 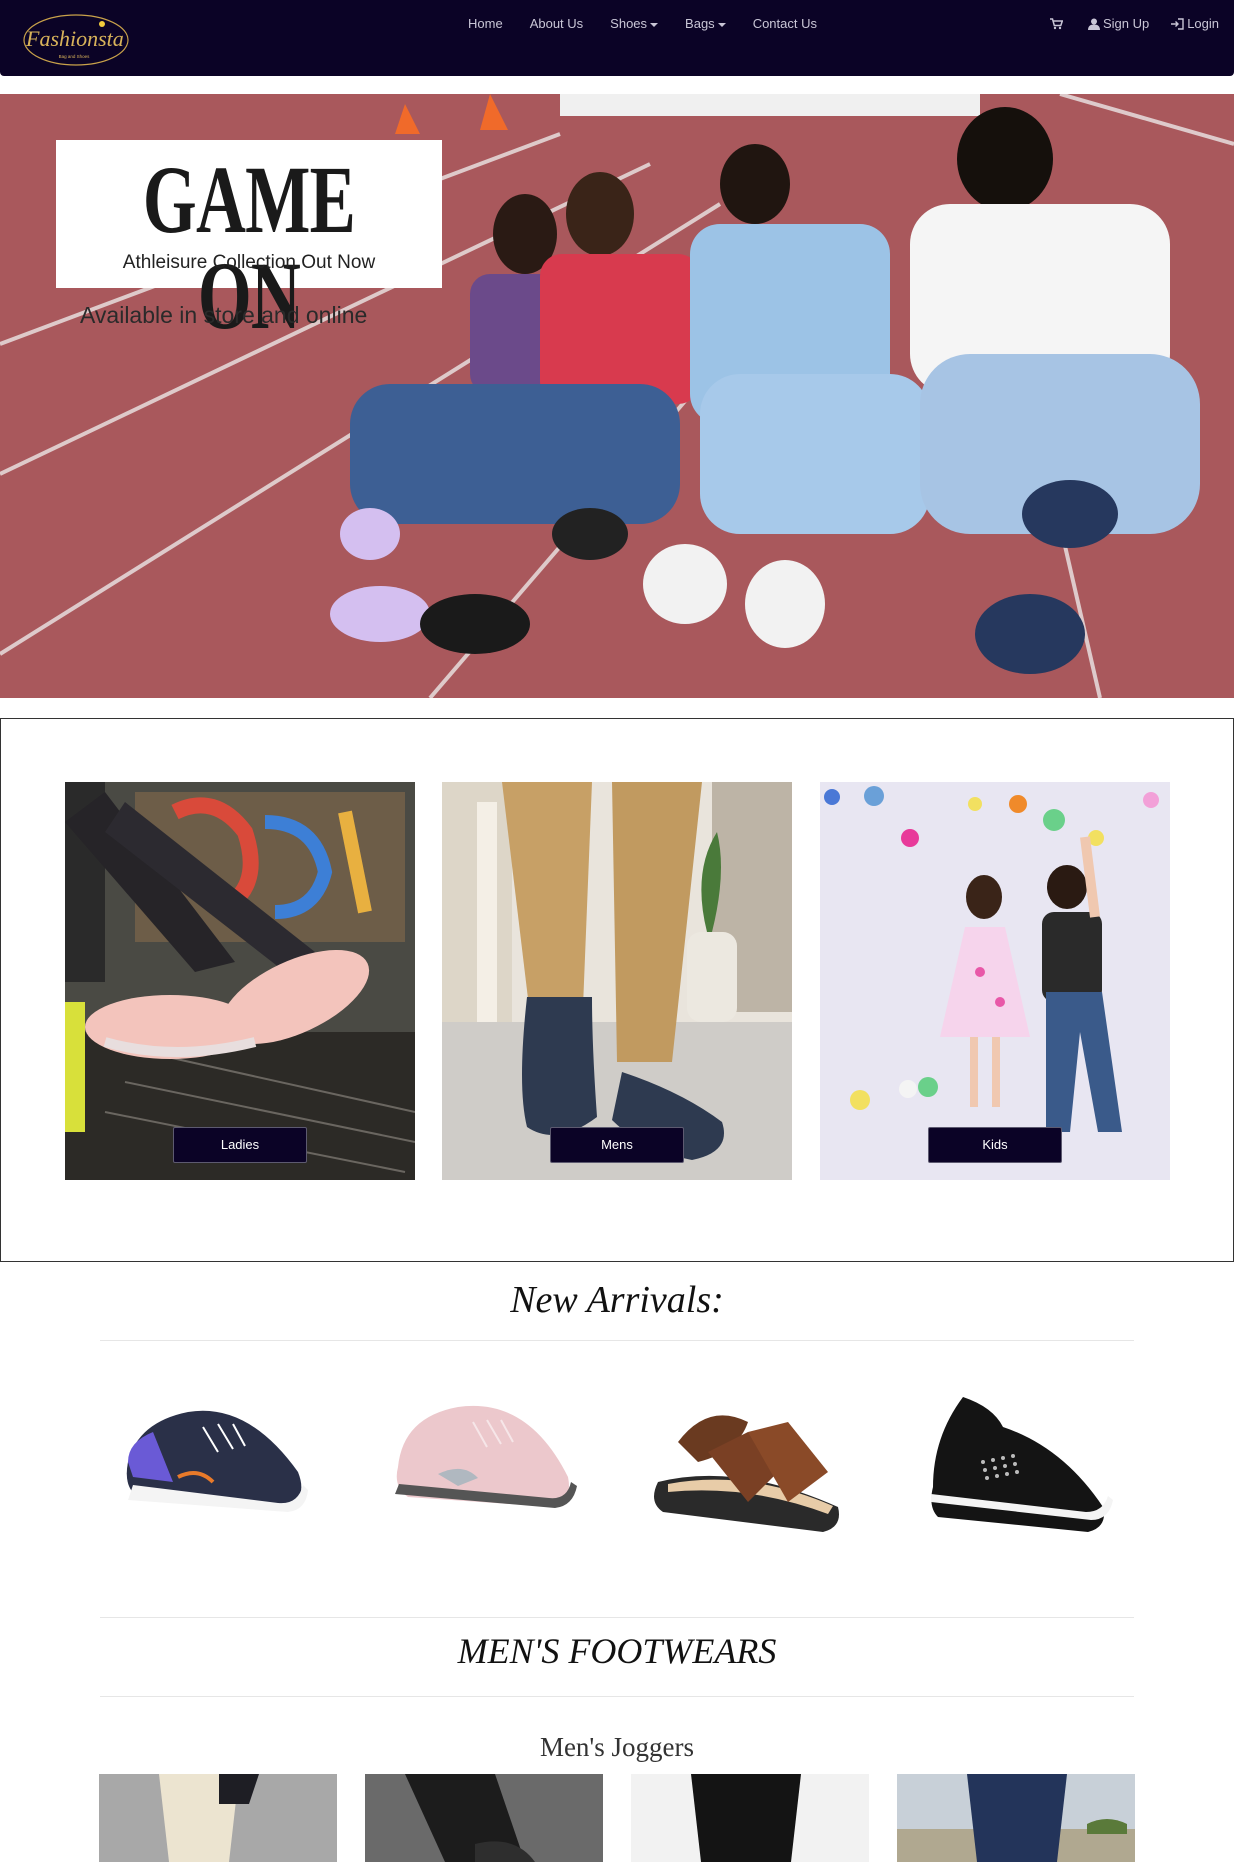 I want to click on cart-link, so click(x=1057, y=24).